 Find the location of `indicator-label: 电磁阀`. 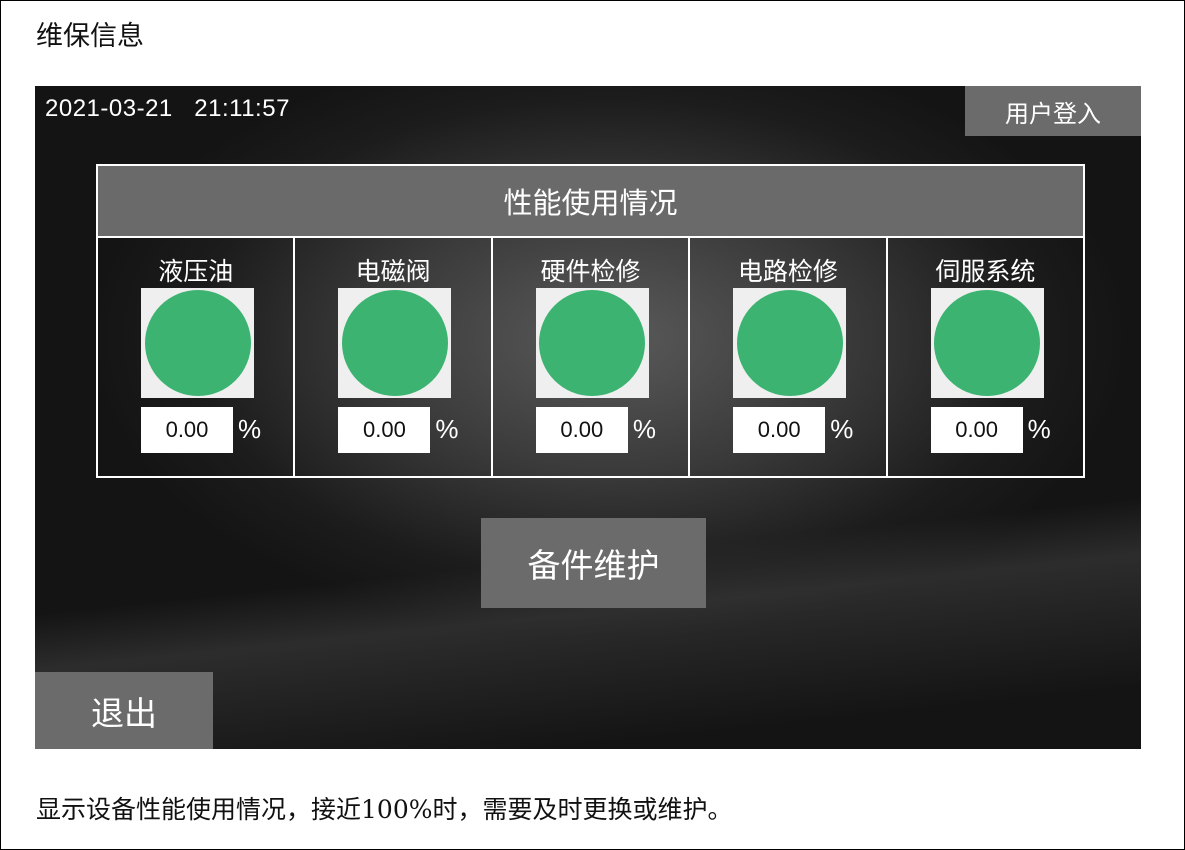

indicator-label: 电磁阀 is located at coordinates (393, 271).